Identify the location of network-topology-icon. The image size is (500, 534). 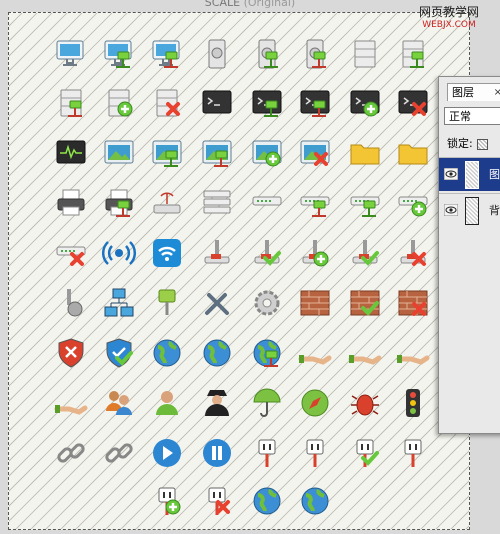
(119, 302).